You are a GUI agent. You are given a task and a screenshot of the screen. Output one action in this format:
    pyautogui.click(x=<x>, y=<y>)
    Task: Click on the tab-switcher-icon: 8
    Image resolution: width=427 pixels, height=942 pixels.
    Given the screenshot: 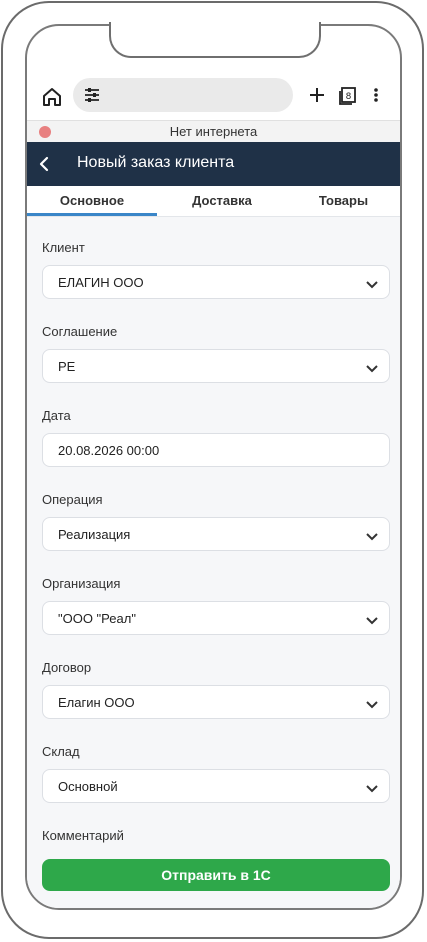 What is the action you would take?
    pyautogui.click(x=348, y=95)
    